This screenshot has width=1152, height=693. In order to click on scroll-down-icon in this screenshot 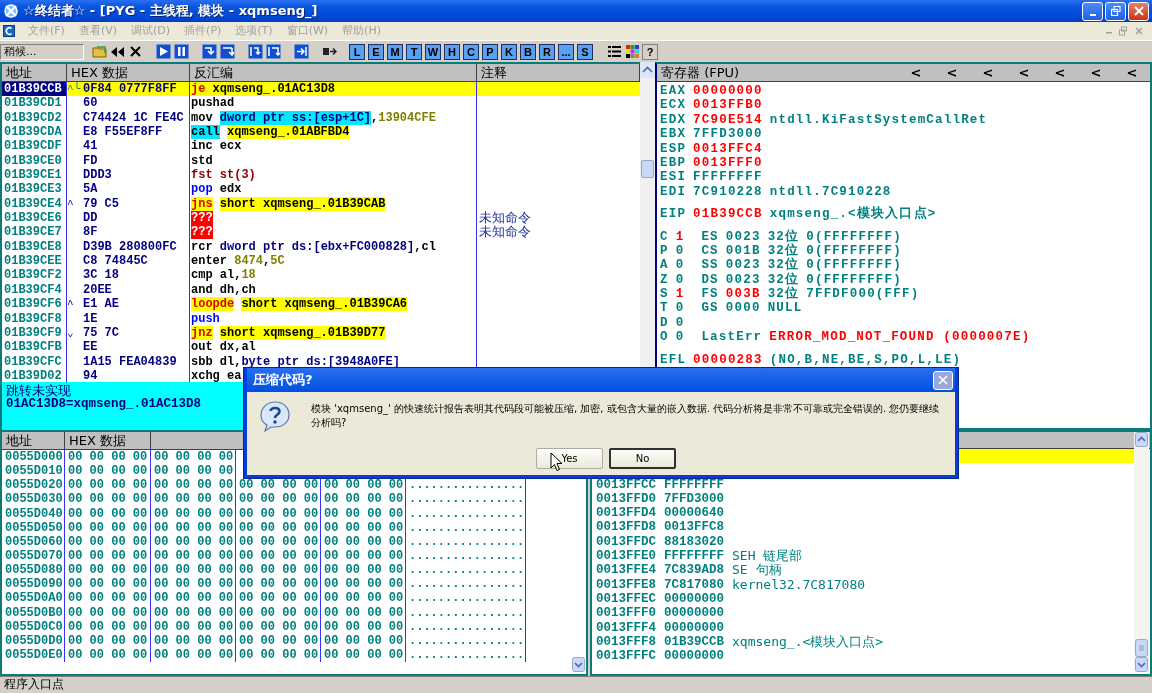, I will do `click(1141, 664)`.